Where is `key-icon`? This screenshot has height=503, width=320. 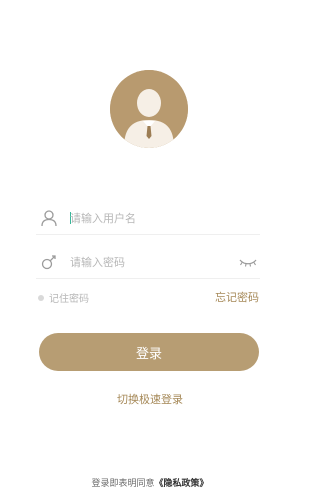
key-icon is located at coordinates (48, 262).